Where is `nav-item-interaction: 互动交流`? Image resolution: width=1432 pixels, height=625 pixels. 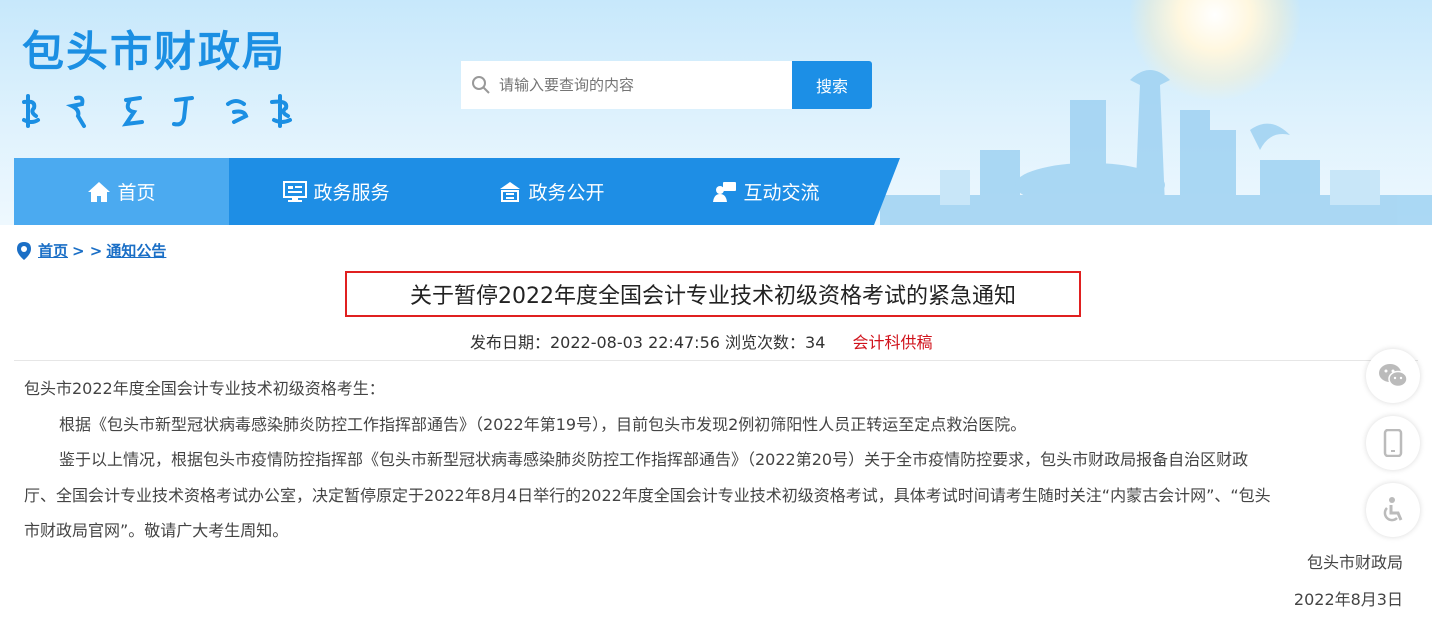 nav-item-interaction: 互动交流 is located at coordinates (766, 191).